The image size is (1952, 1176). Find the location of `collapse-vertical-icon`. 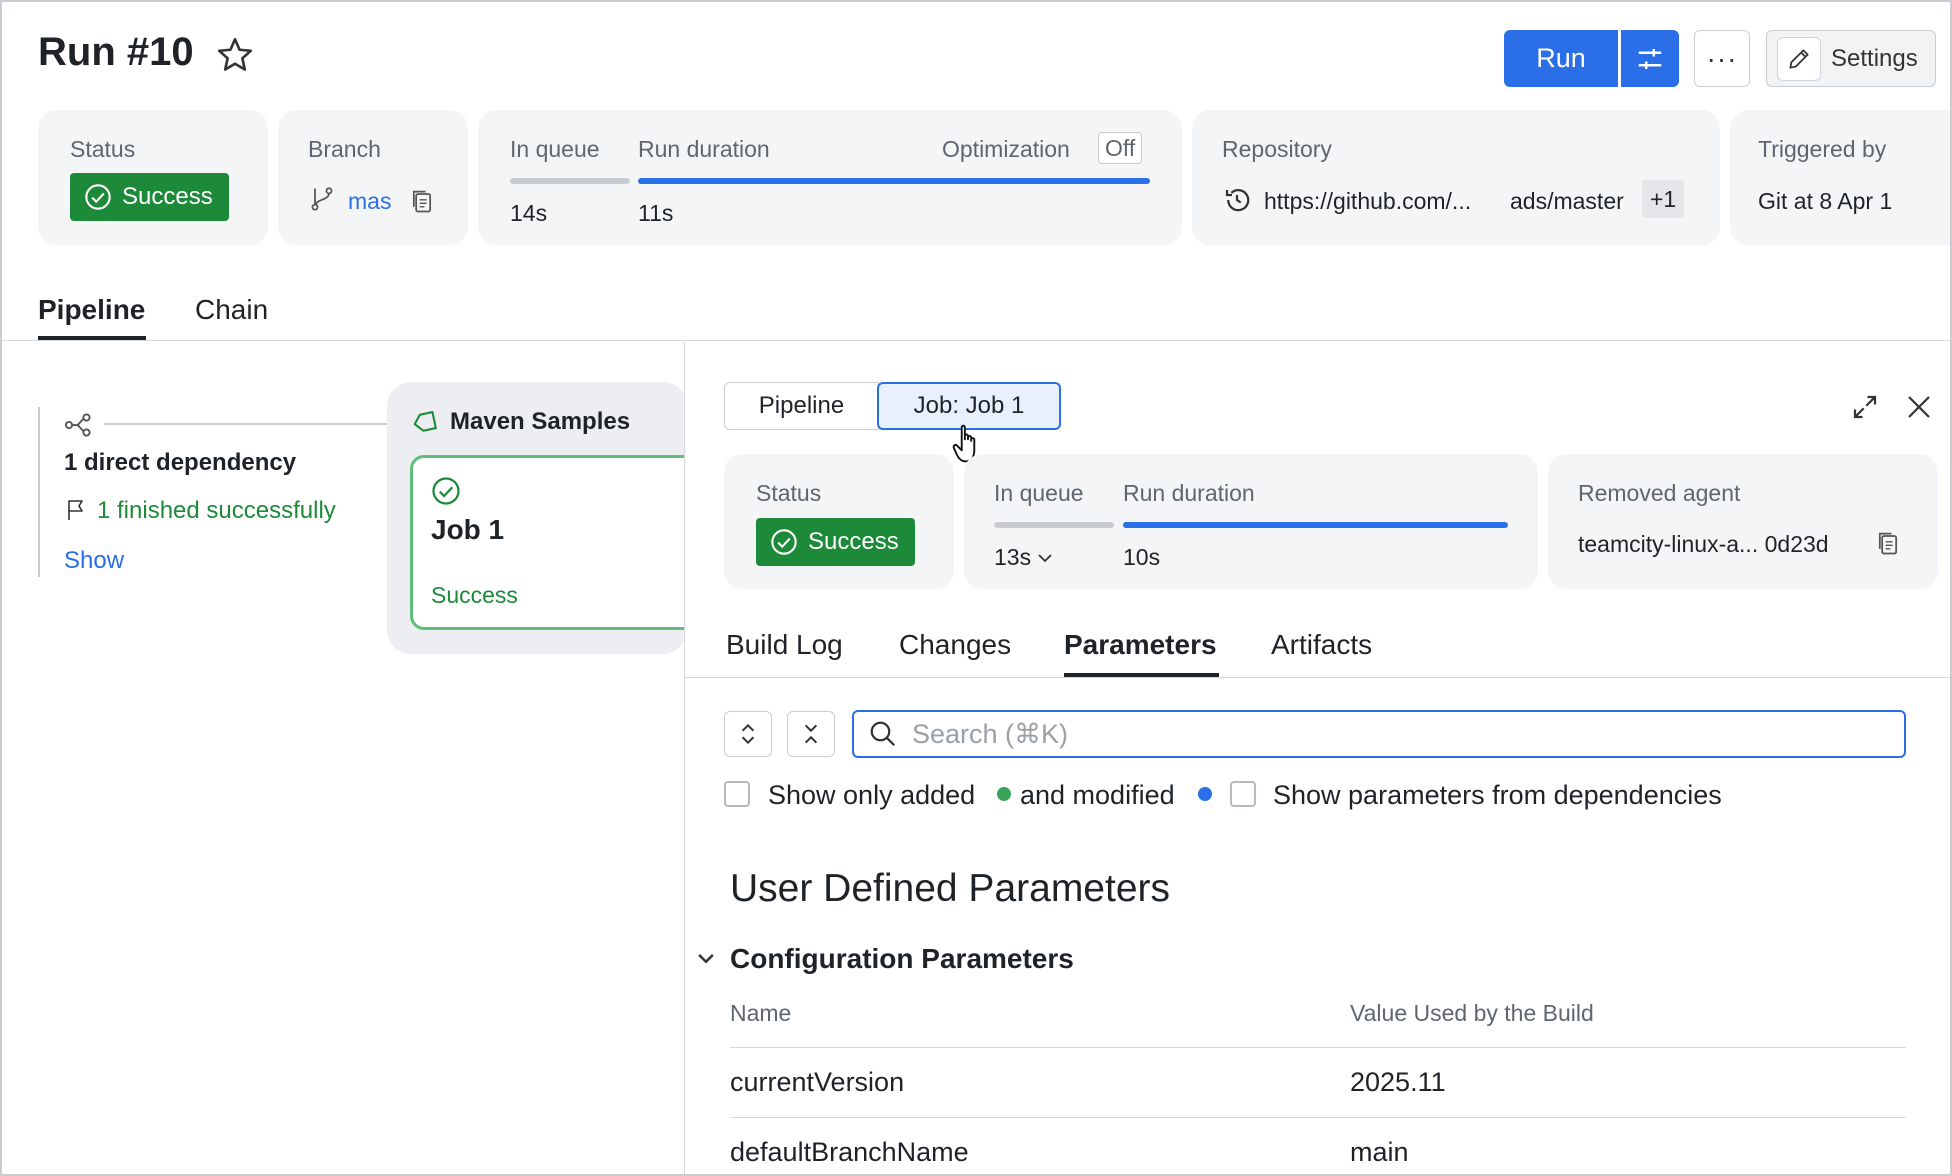

collapse-vertical-icon is located at coordinates (811, 734).